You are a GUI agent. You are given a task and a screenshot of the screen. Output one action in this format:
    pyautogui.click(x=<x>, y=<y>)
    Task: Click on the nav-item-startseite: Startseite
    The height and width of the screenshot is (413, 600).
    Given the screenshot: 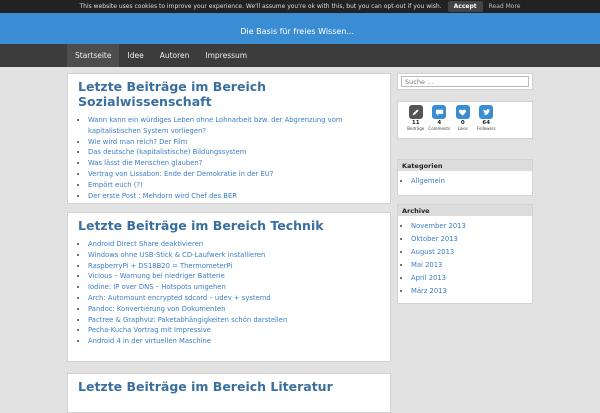 What is the action you would take?
    pyautogui.click(x=93, y=55)
    